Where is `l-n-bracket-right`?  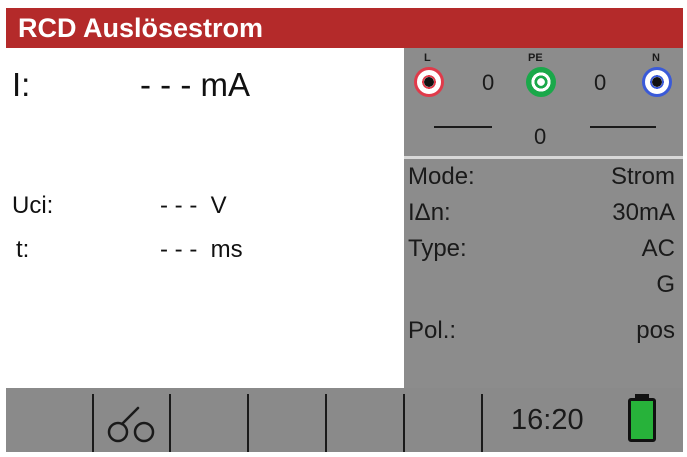
l-n-bracket-right is located at coordinates (623, 127).